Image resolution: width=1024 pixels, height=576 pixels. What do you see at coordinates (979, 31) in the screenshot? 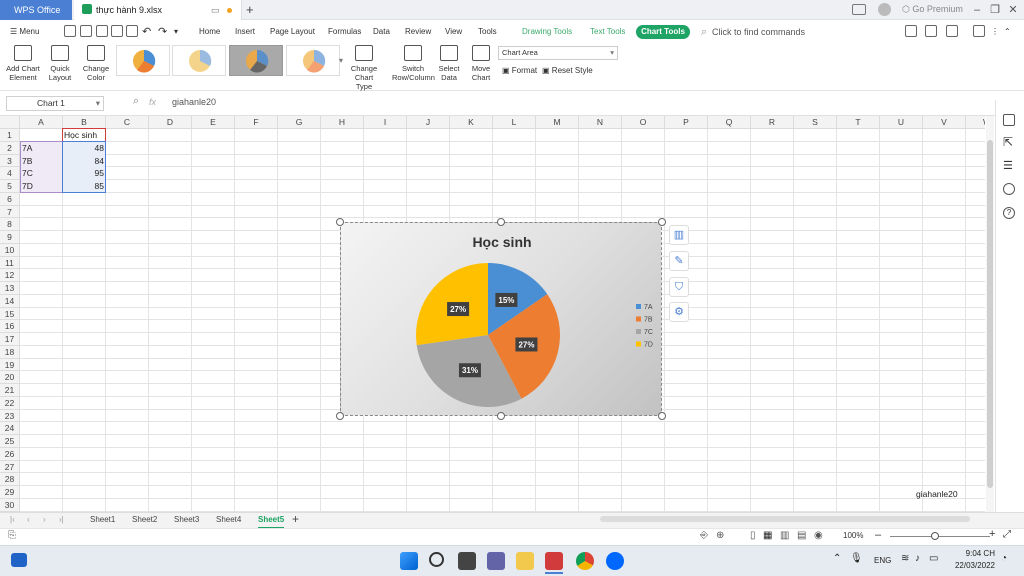
I see `comment-icon` at bounding box center [979, 31].